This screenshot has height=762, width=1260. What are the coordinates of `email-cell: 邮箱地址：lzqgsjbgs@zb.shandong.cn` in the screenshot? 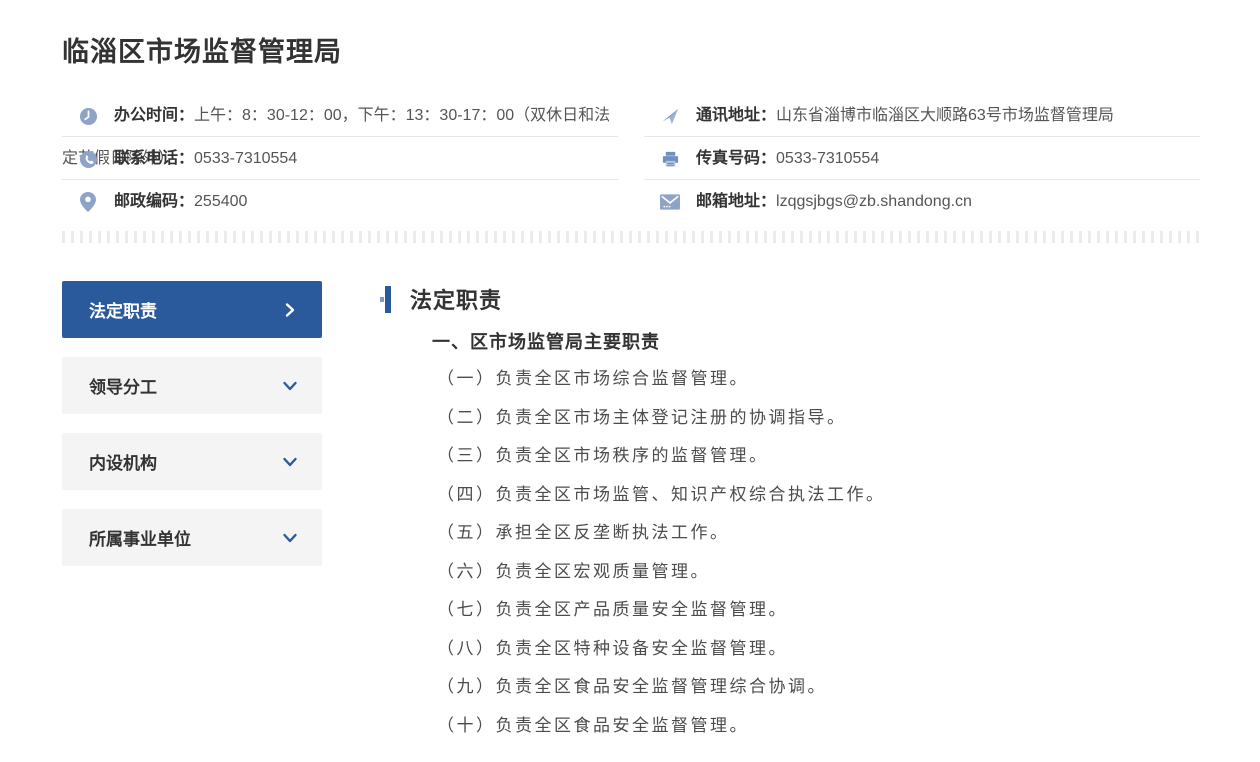 It's located at (922, 201).